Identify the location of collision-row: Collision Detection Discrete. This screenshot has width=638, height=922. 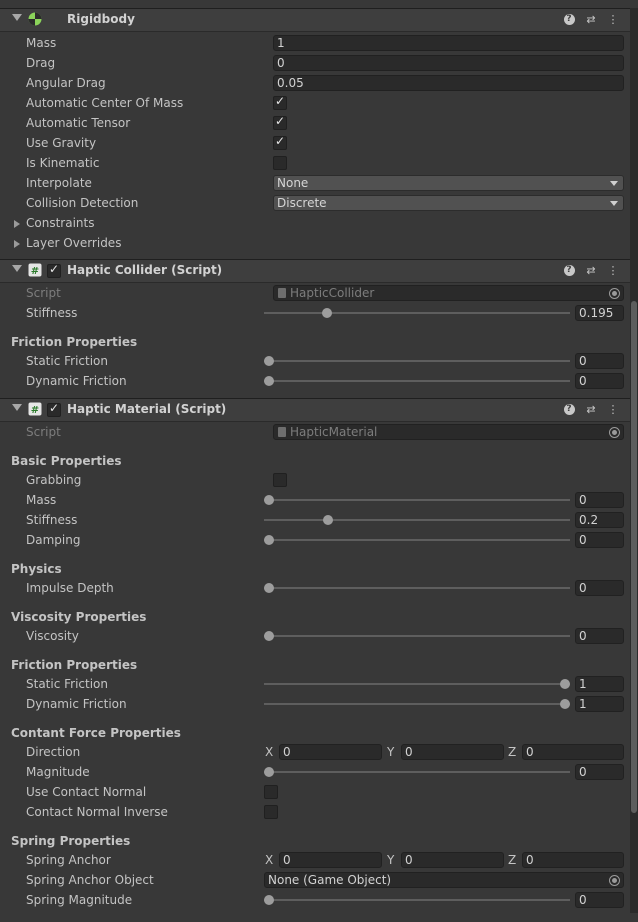
(315, 203).